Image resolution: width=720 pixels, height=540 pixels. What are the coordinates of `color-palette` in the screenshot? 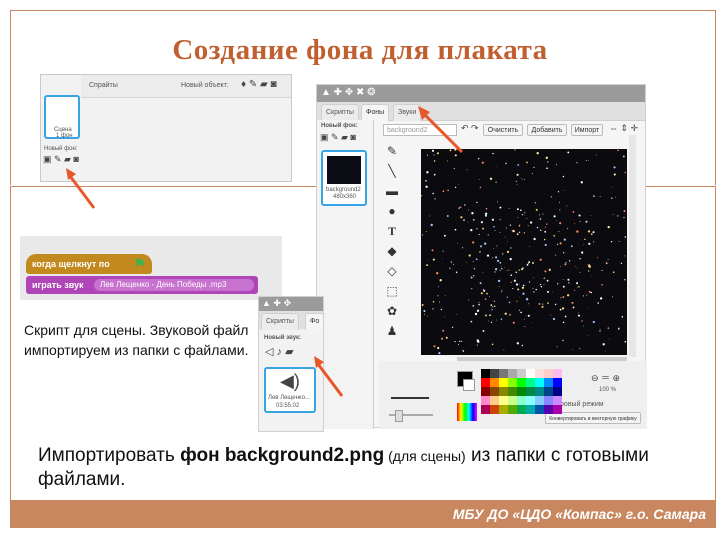 It's located at (521, 395).